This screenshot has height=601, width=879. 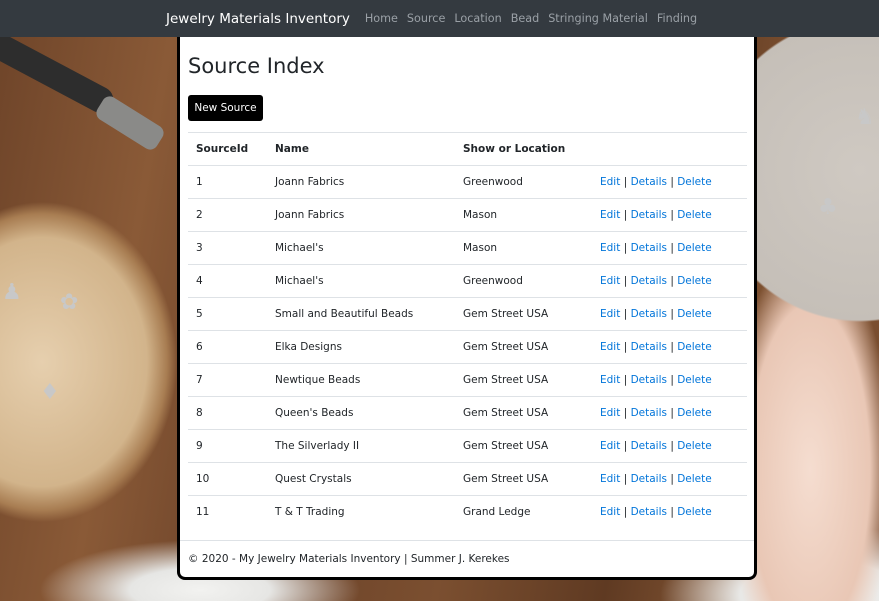 What do you see at coordinates (361, 446) in the screenshot?
I see `cell-name: The Silverlady II` at bounding box center [361, 446].